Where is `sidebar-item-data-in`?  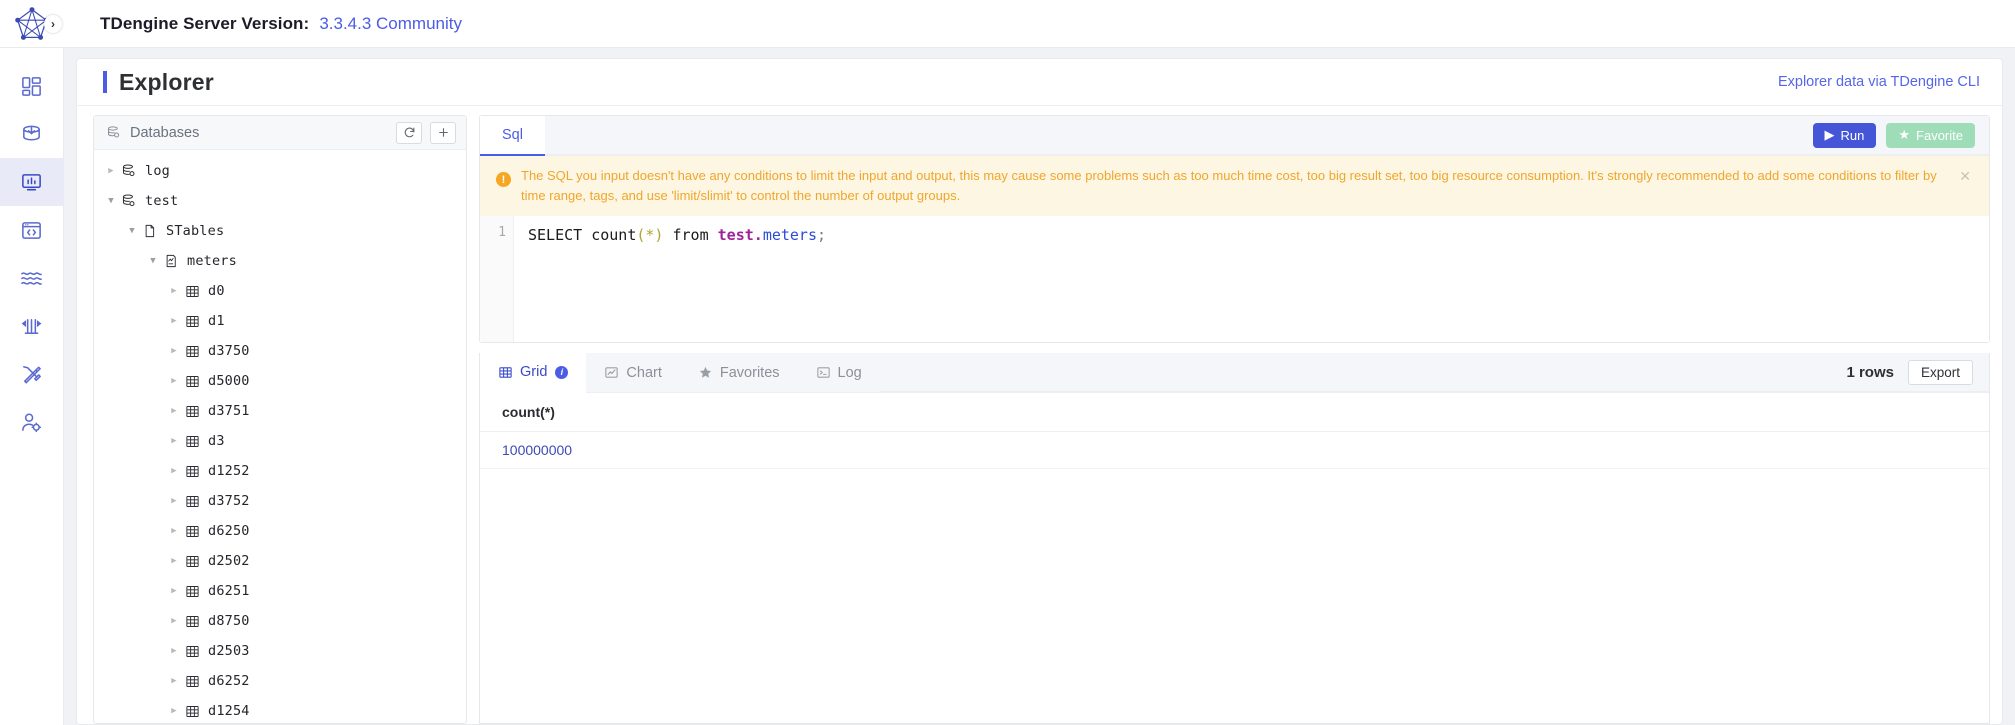
sidebar-item-data-in is located at coordinates (32, 134).